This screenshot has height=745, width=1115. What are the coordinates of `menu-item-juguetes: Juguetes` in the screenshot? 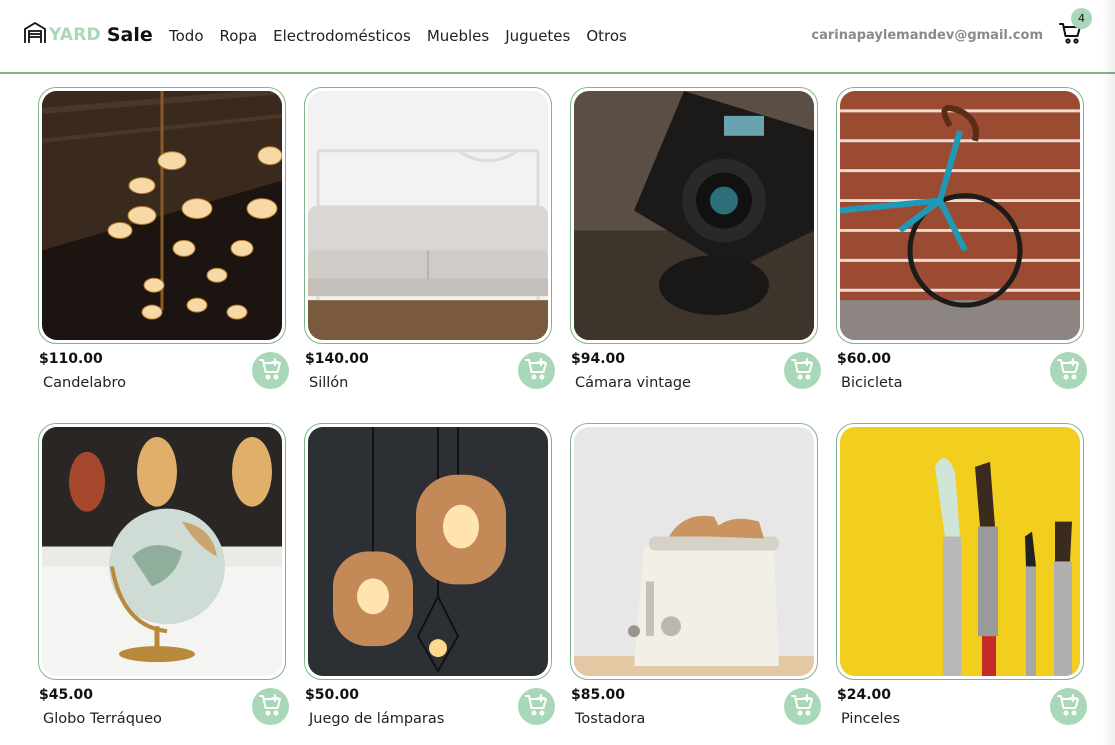 It's located at (537, 36).